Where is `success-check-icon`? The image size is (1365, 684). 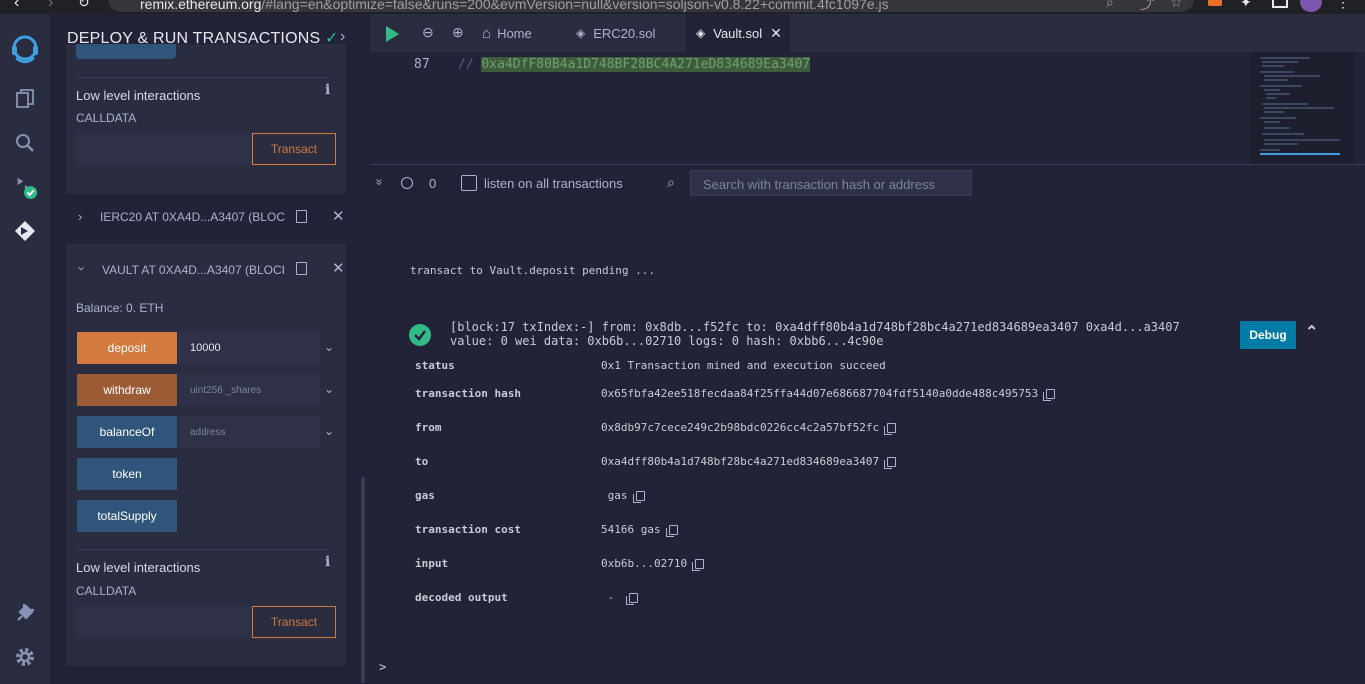
success-check-icon is located at coordinates (420, 335).